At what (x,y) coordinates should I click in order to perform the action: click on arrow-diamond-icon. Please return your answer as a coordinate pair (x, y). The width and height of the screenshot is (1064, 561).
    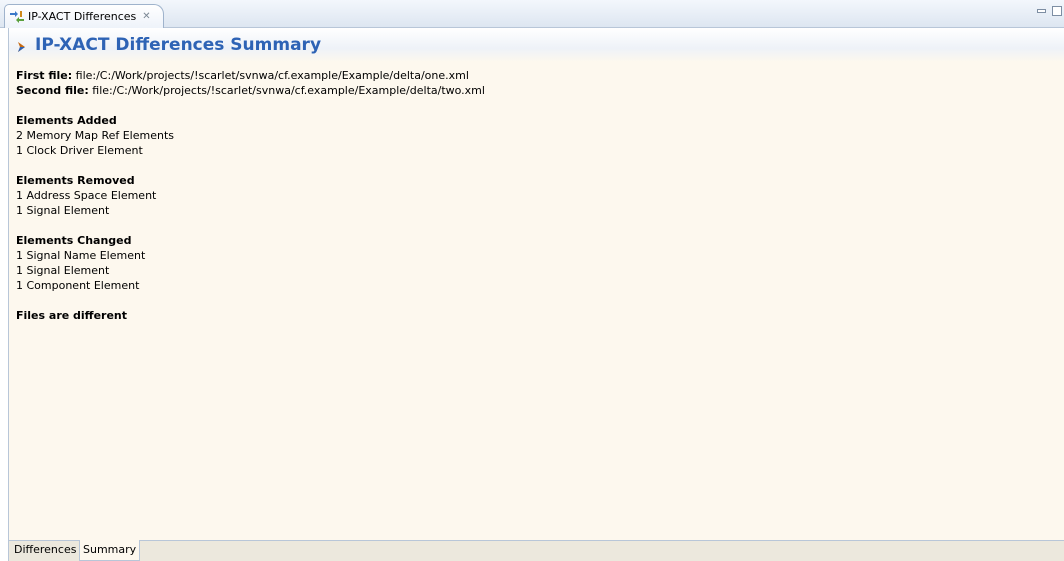
    Looking at the image, I should click on (22, 46).